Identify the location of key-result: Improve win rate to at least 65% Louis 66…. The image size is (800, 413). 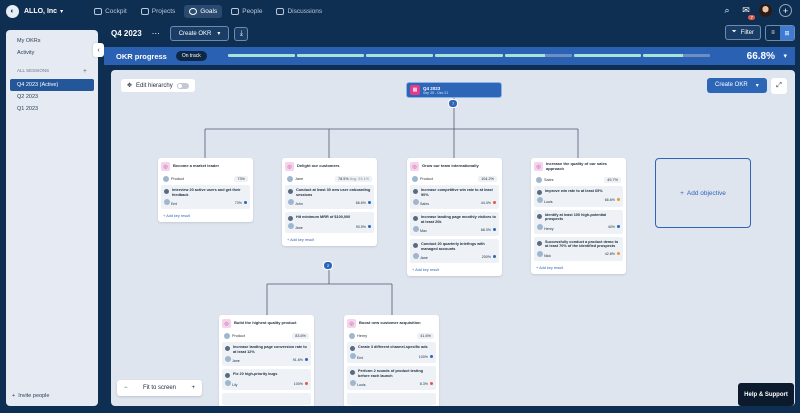
(578, 196).